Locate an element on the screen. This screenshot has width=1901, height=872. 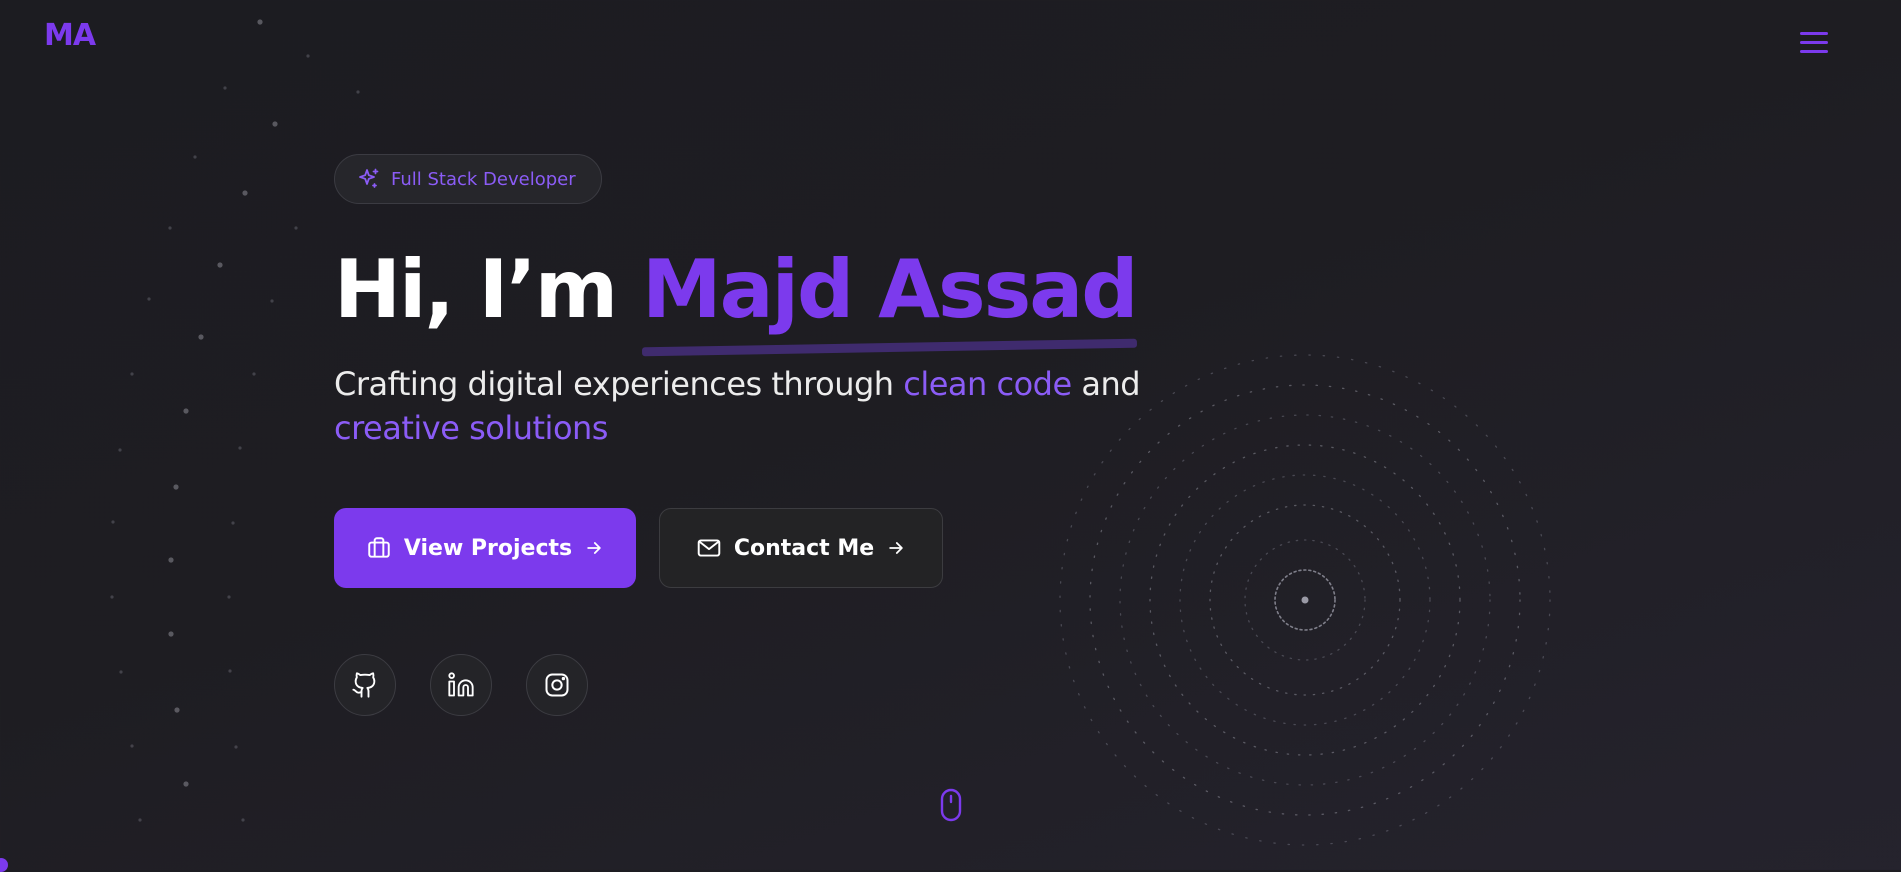
role-badge-label: Full Stack Developer is located at coordinates (483, 179).